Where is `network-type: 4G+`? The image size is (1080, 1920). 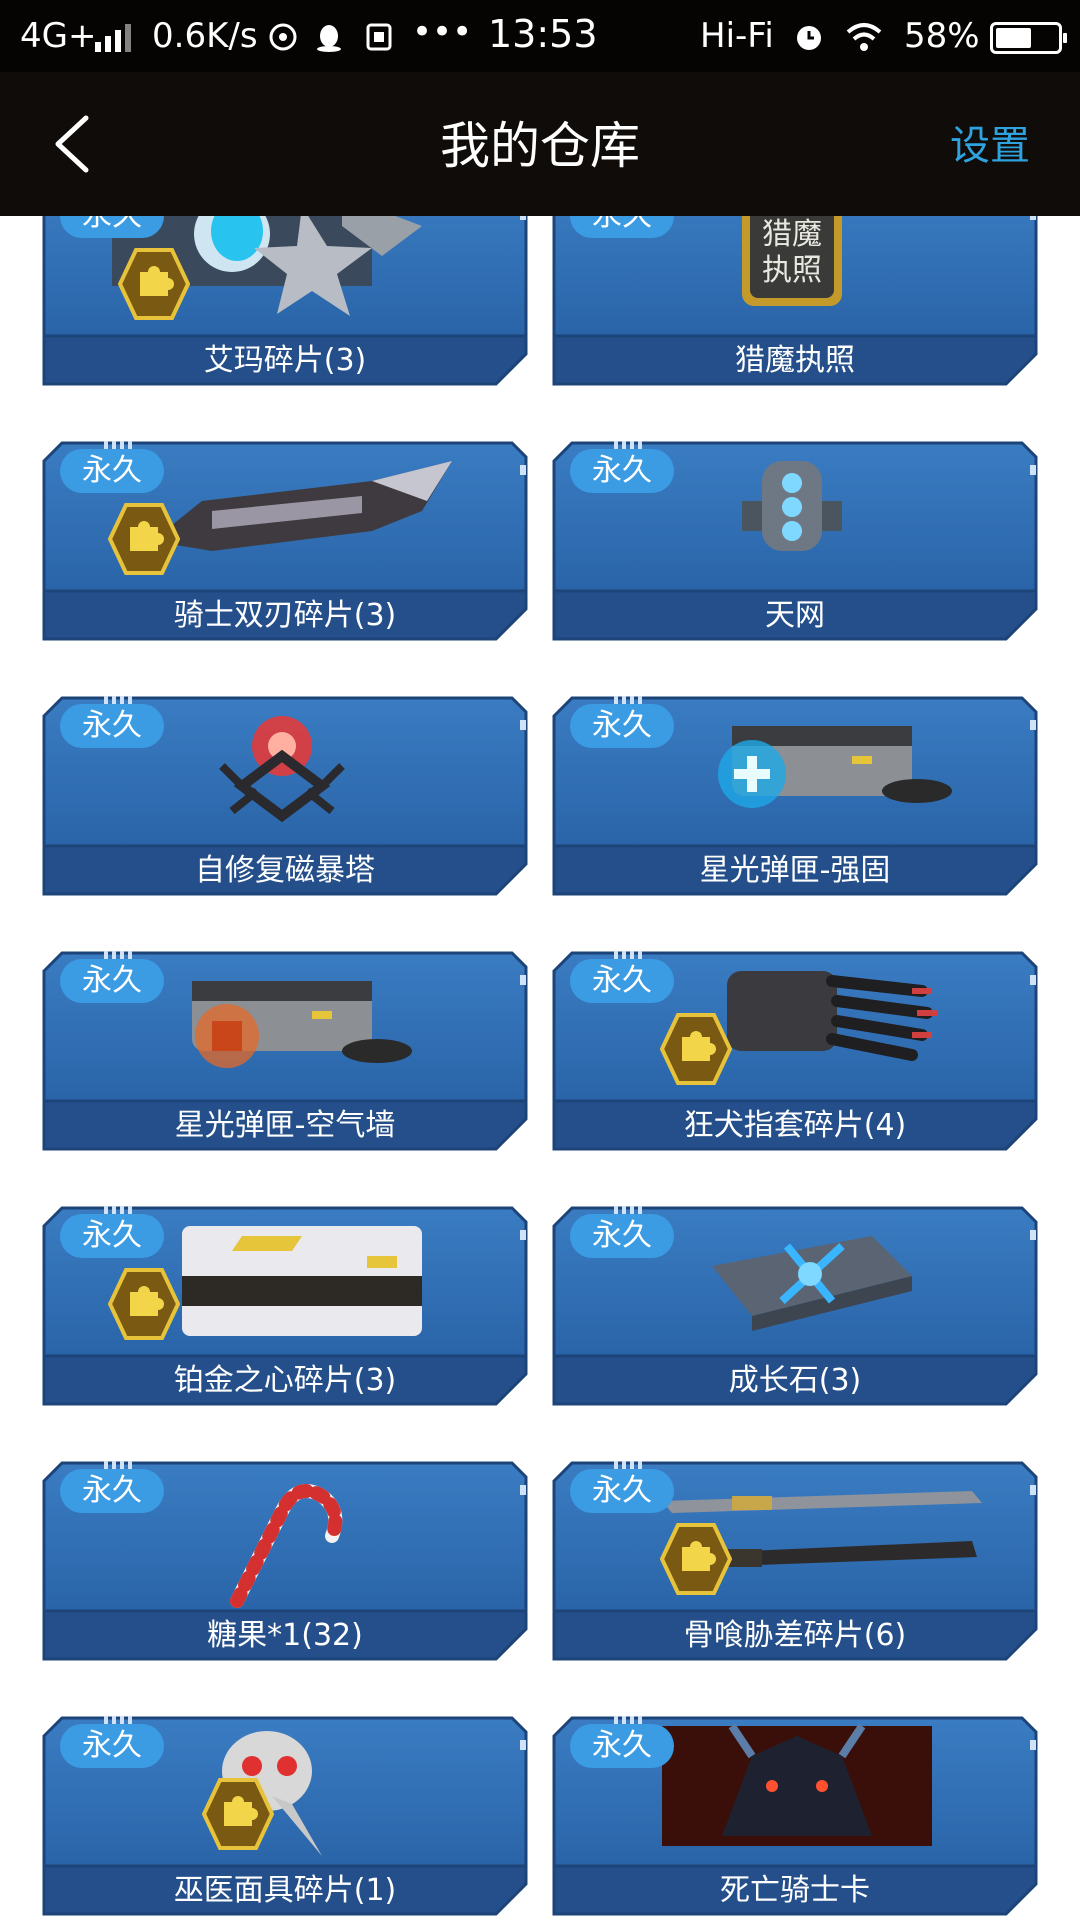
network-type: 4G+ is located at coordinates (58, 36).